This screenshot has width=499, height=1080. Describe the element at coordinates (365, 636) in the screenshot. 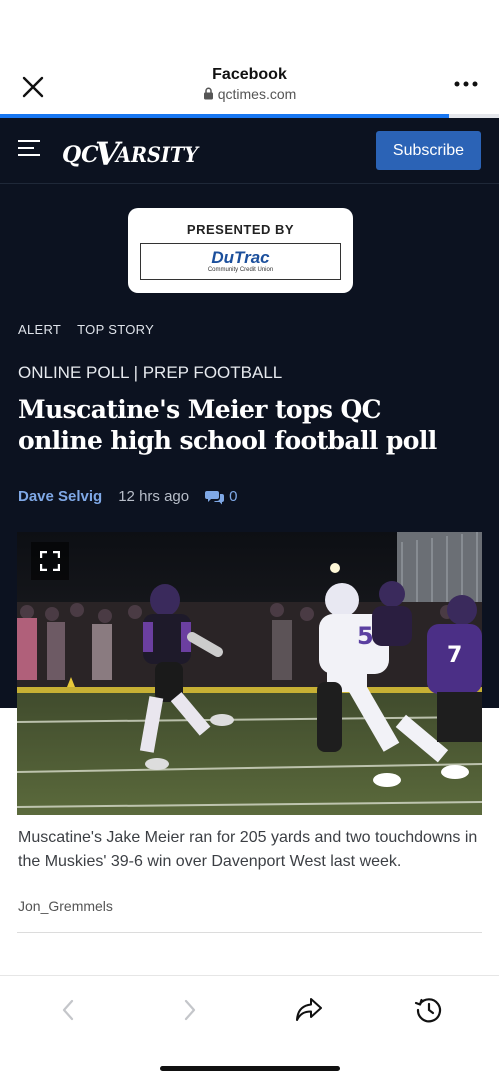

I see `svg-text: 5` at that location.